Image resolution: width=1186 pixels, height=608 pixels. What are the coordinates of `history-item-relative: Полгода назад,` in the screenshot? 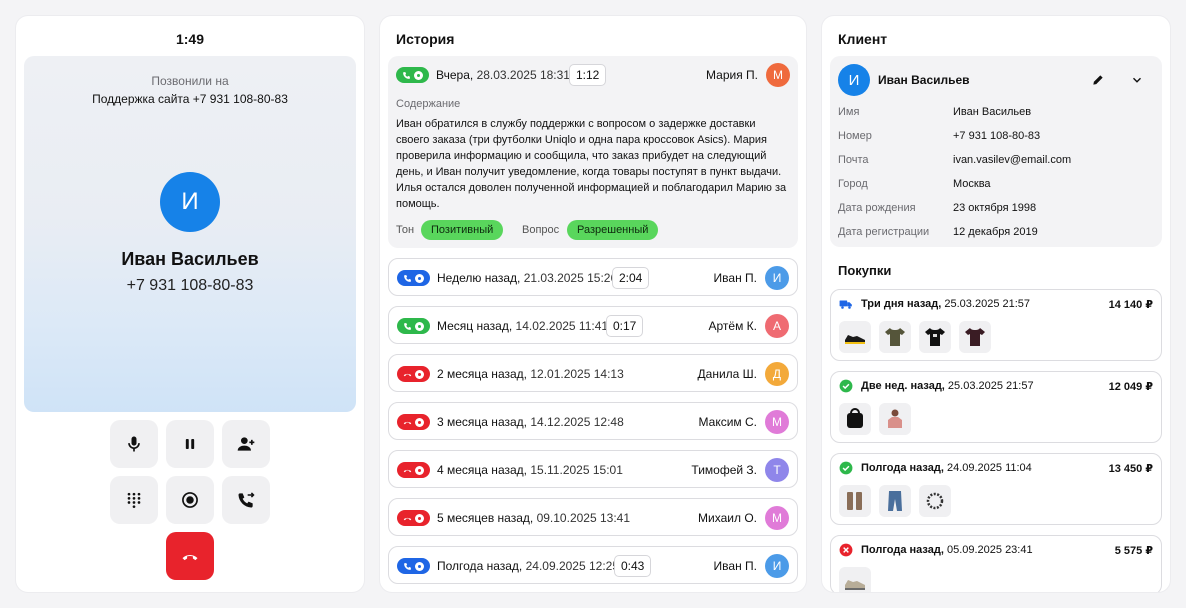 It's located at (480, 566).